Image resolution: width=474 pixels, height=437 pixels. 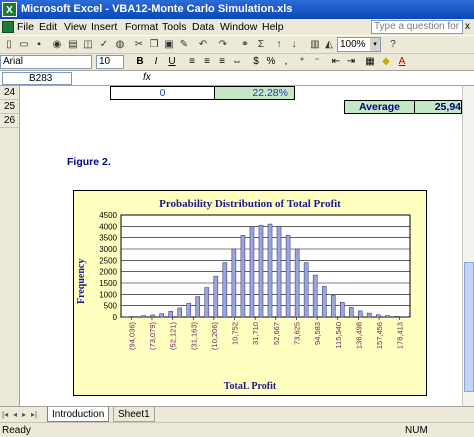 What do you see at coordinates (400, 335) in the screenshot?
I see `x-tick-label: 178,413` at bounding box center [400, 335].